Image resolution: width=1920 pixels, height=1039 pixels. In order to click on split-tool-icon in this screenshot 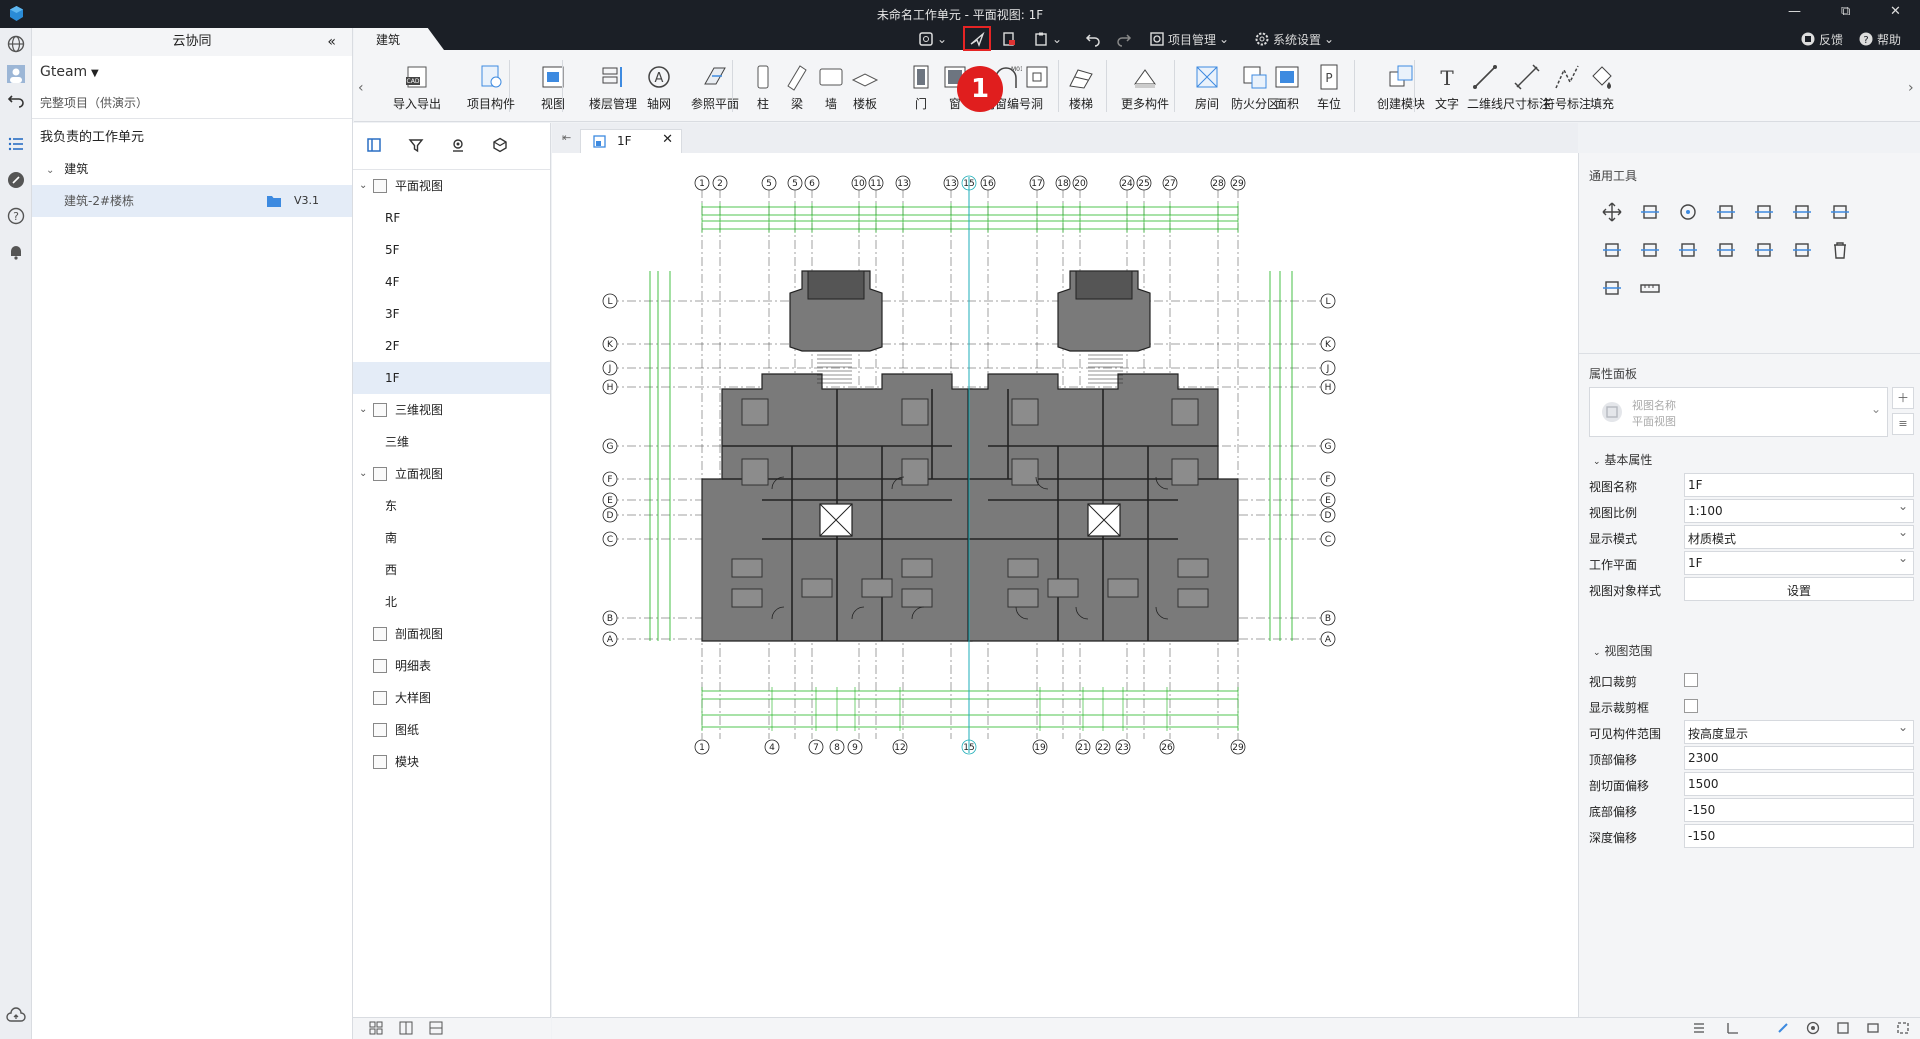, I will do `click(1802, 212)`.